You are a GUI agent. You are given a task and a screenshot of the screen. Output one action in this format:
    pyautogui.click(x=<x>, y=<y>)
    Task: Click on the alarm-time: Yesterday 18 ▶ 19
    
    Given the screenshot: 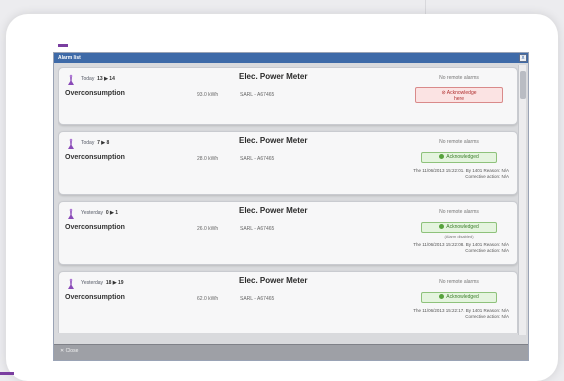 What is the action you would take?
    pyautogui.click(x=102, y=283)
    